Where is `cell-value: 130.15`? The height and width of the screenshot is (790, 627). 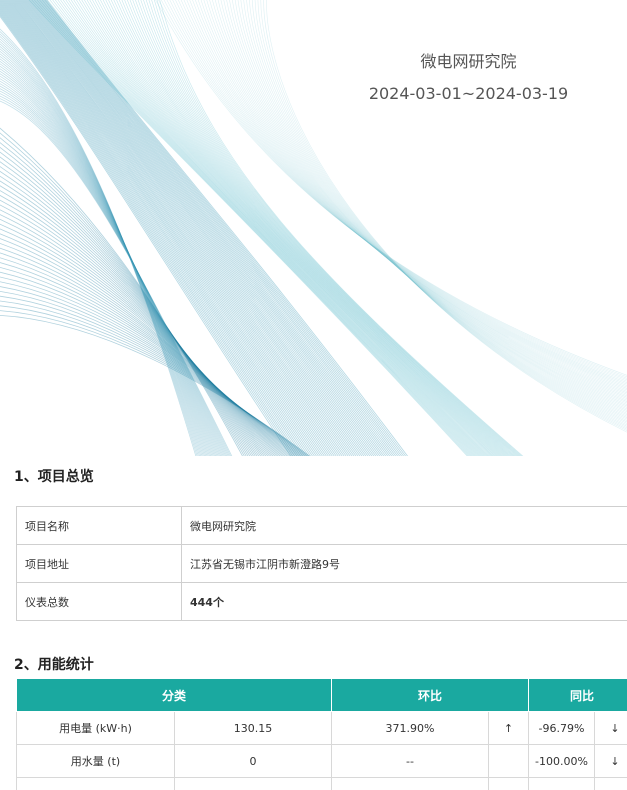
cell-value: 130.15 is located at coordinates (253, 728).